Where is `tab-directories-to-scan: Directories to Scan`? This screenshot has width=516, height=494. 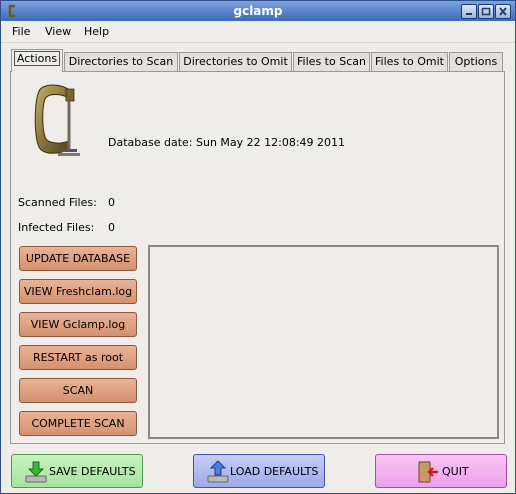 tab-directories-to-scan: Directories to Scan is located at coordinates (121, 61).